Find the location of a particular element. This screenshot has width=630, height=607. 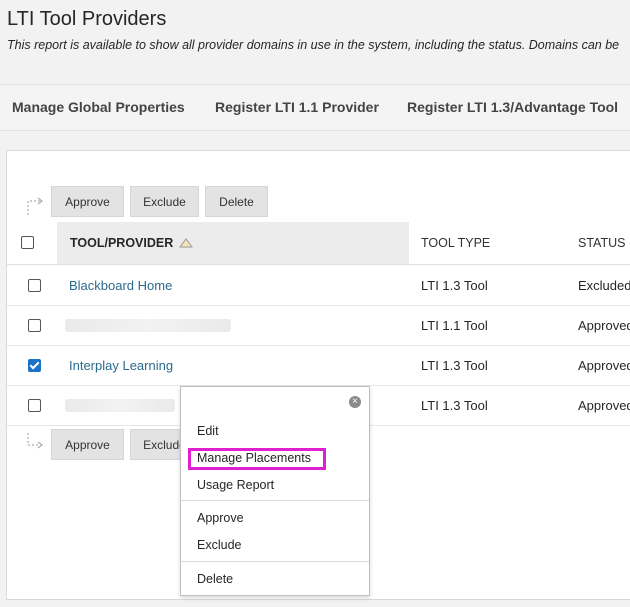

status-header: STATUS is located at coordinates (602, 243).